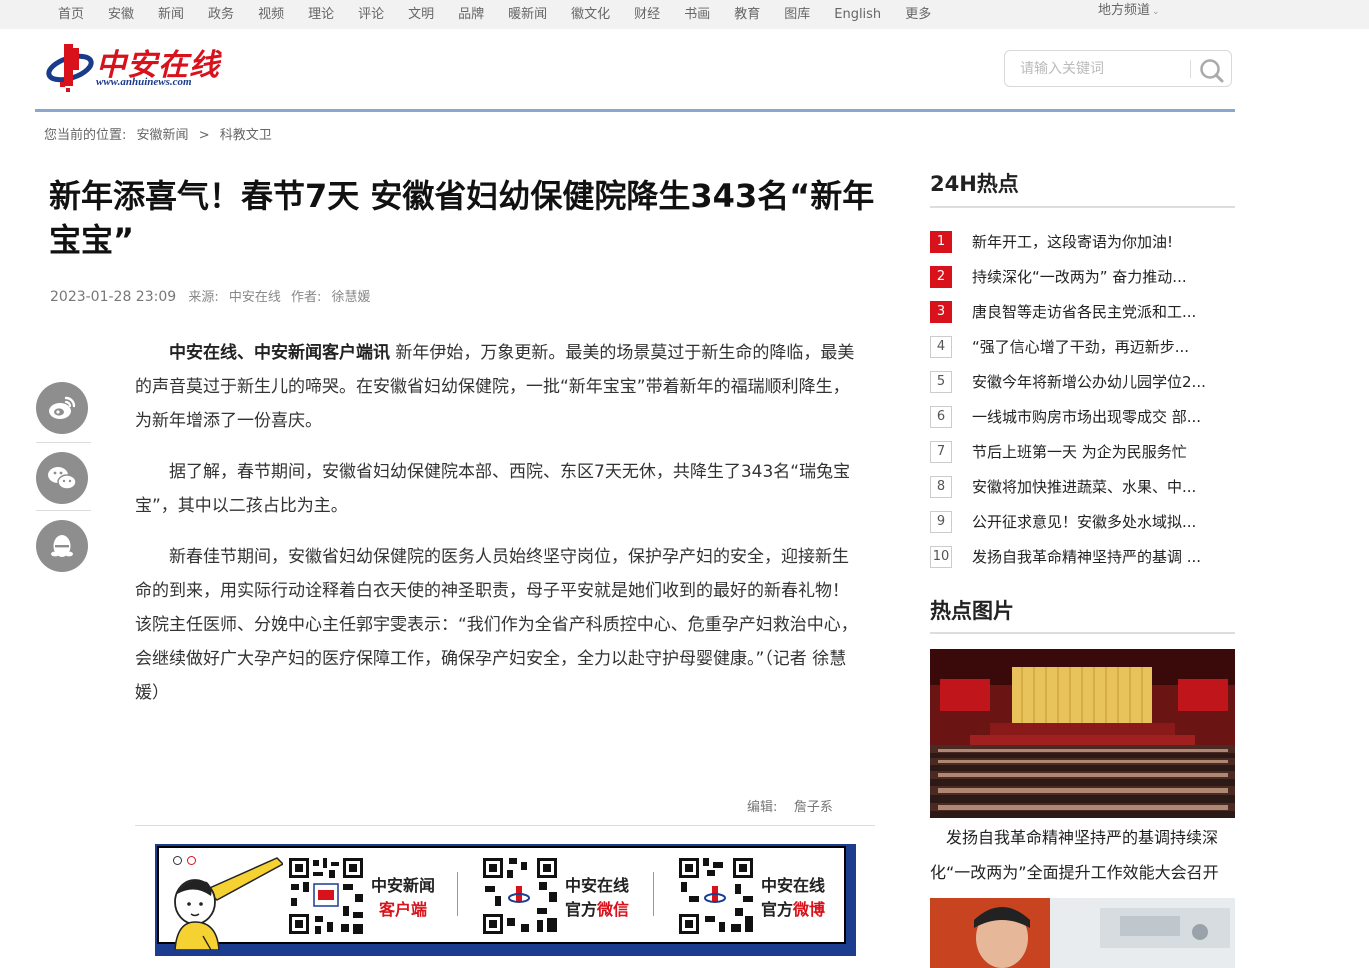 This screenshot has width=1369, height=968. What do you see at coordinates (471, 15) in the screenshot?
I see `nav-item: 品牌` at bounding box center [471, 15].